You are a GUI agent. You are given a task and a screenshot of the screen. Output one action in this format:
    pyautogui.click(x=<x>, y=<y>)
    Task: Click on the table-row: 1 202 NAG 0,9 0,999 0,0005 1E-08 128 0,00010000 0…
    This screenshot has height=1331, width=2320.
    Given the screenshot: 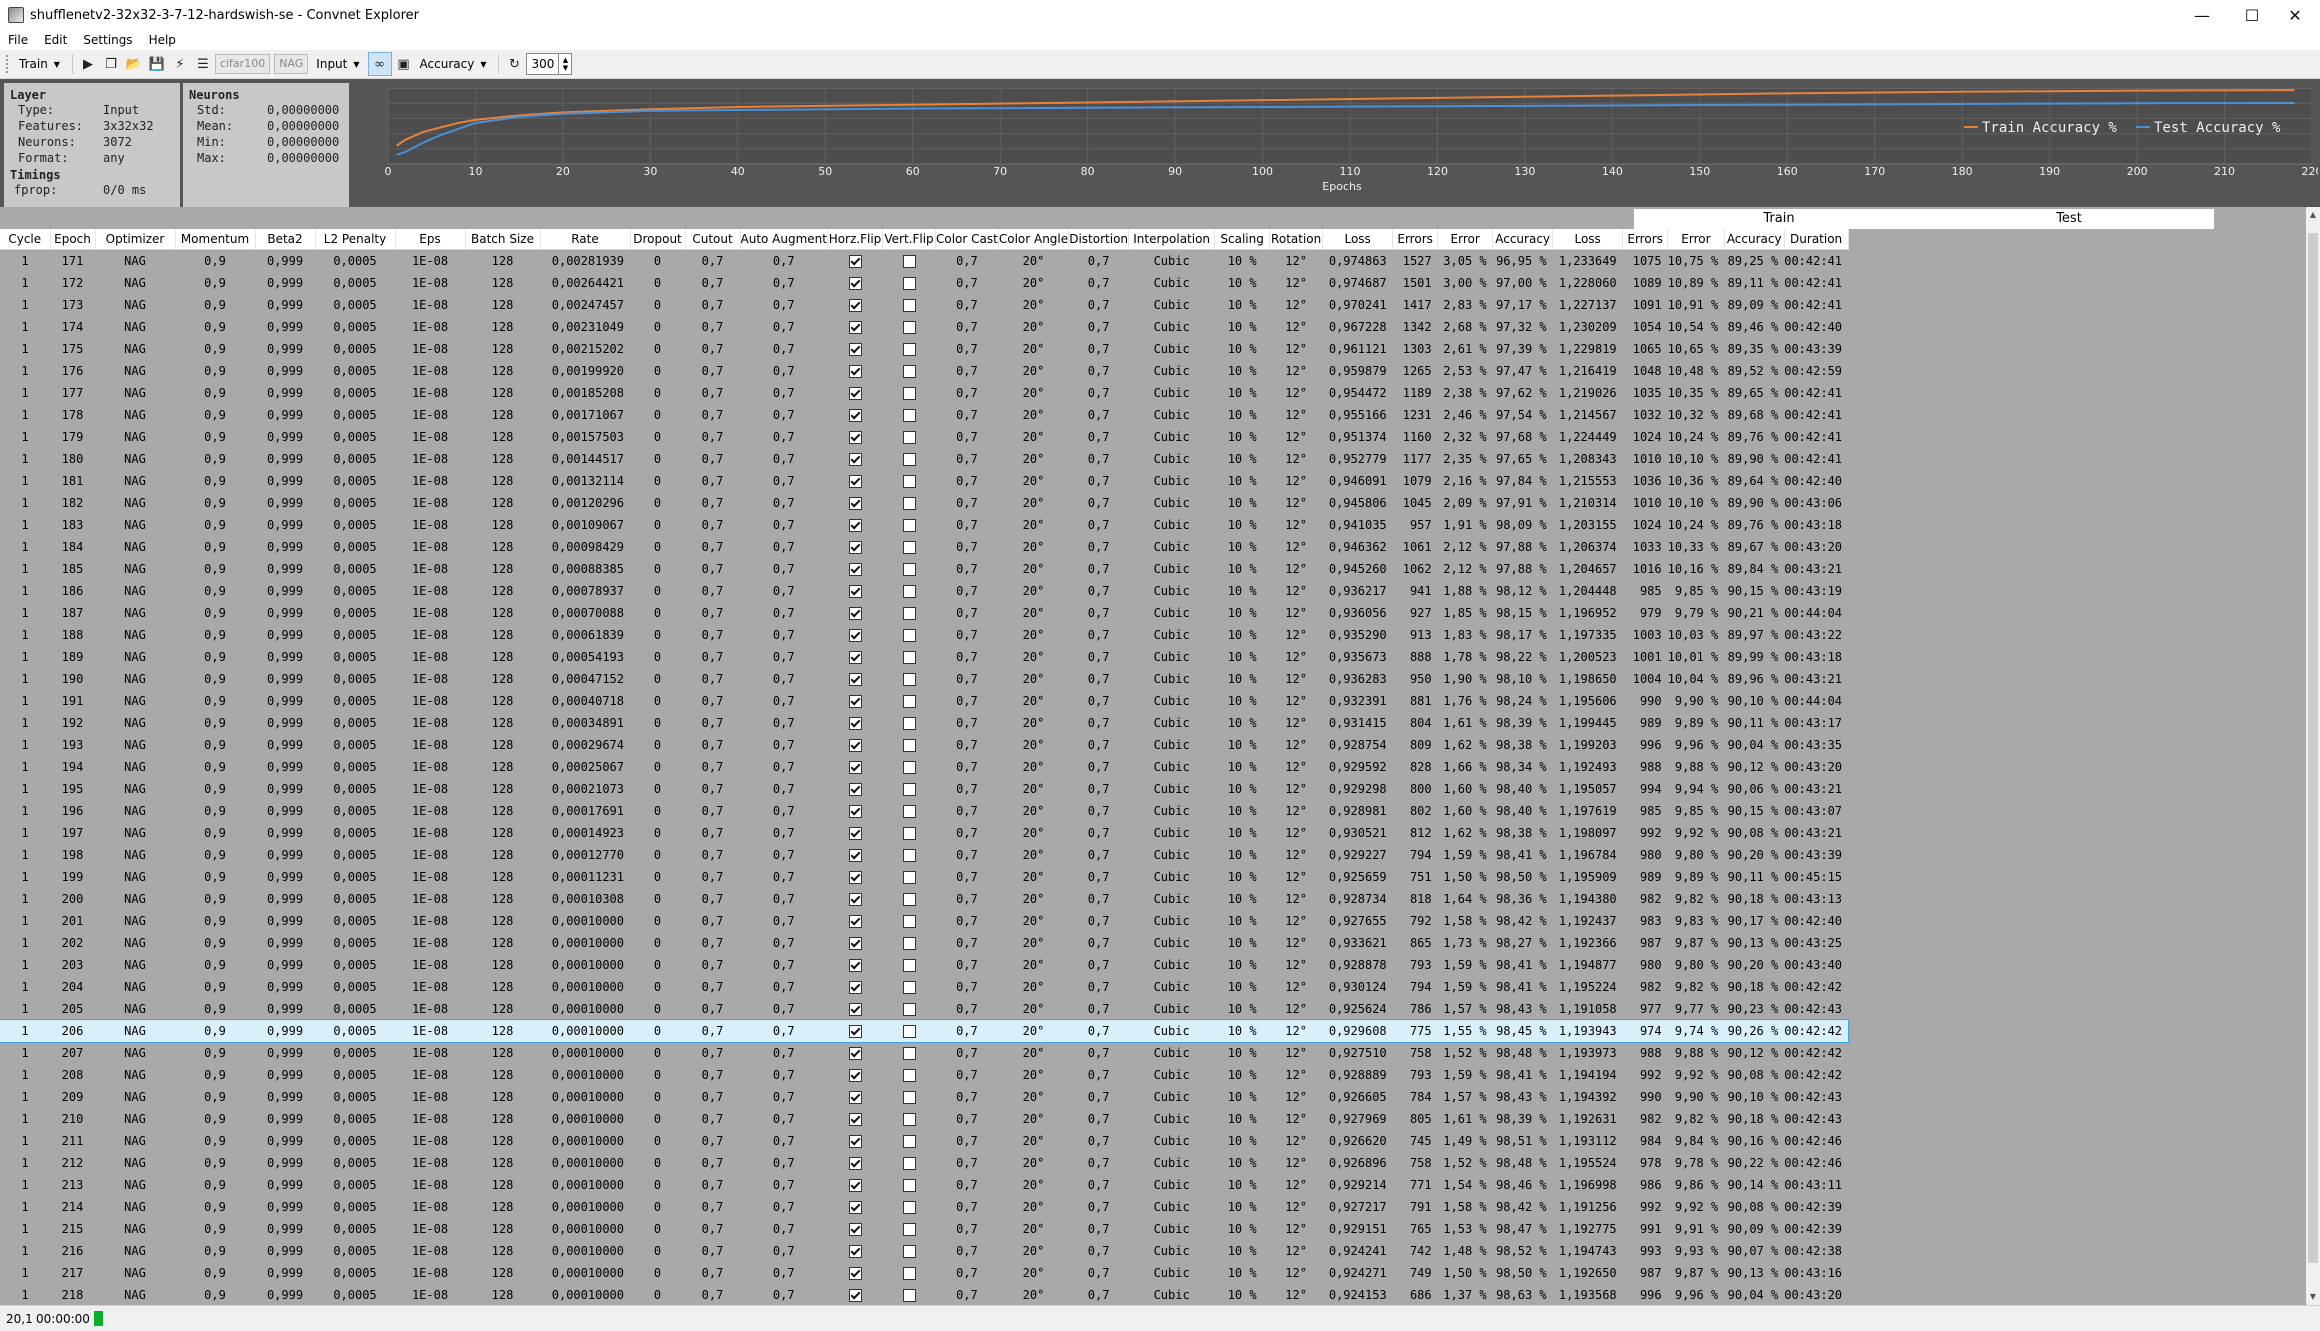 What is the action you would take?
    pyautogui.click(x=924, y=943)
    